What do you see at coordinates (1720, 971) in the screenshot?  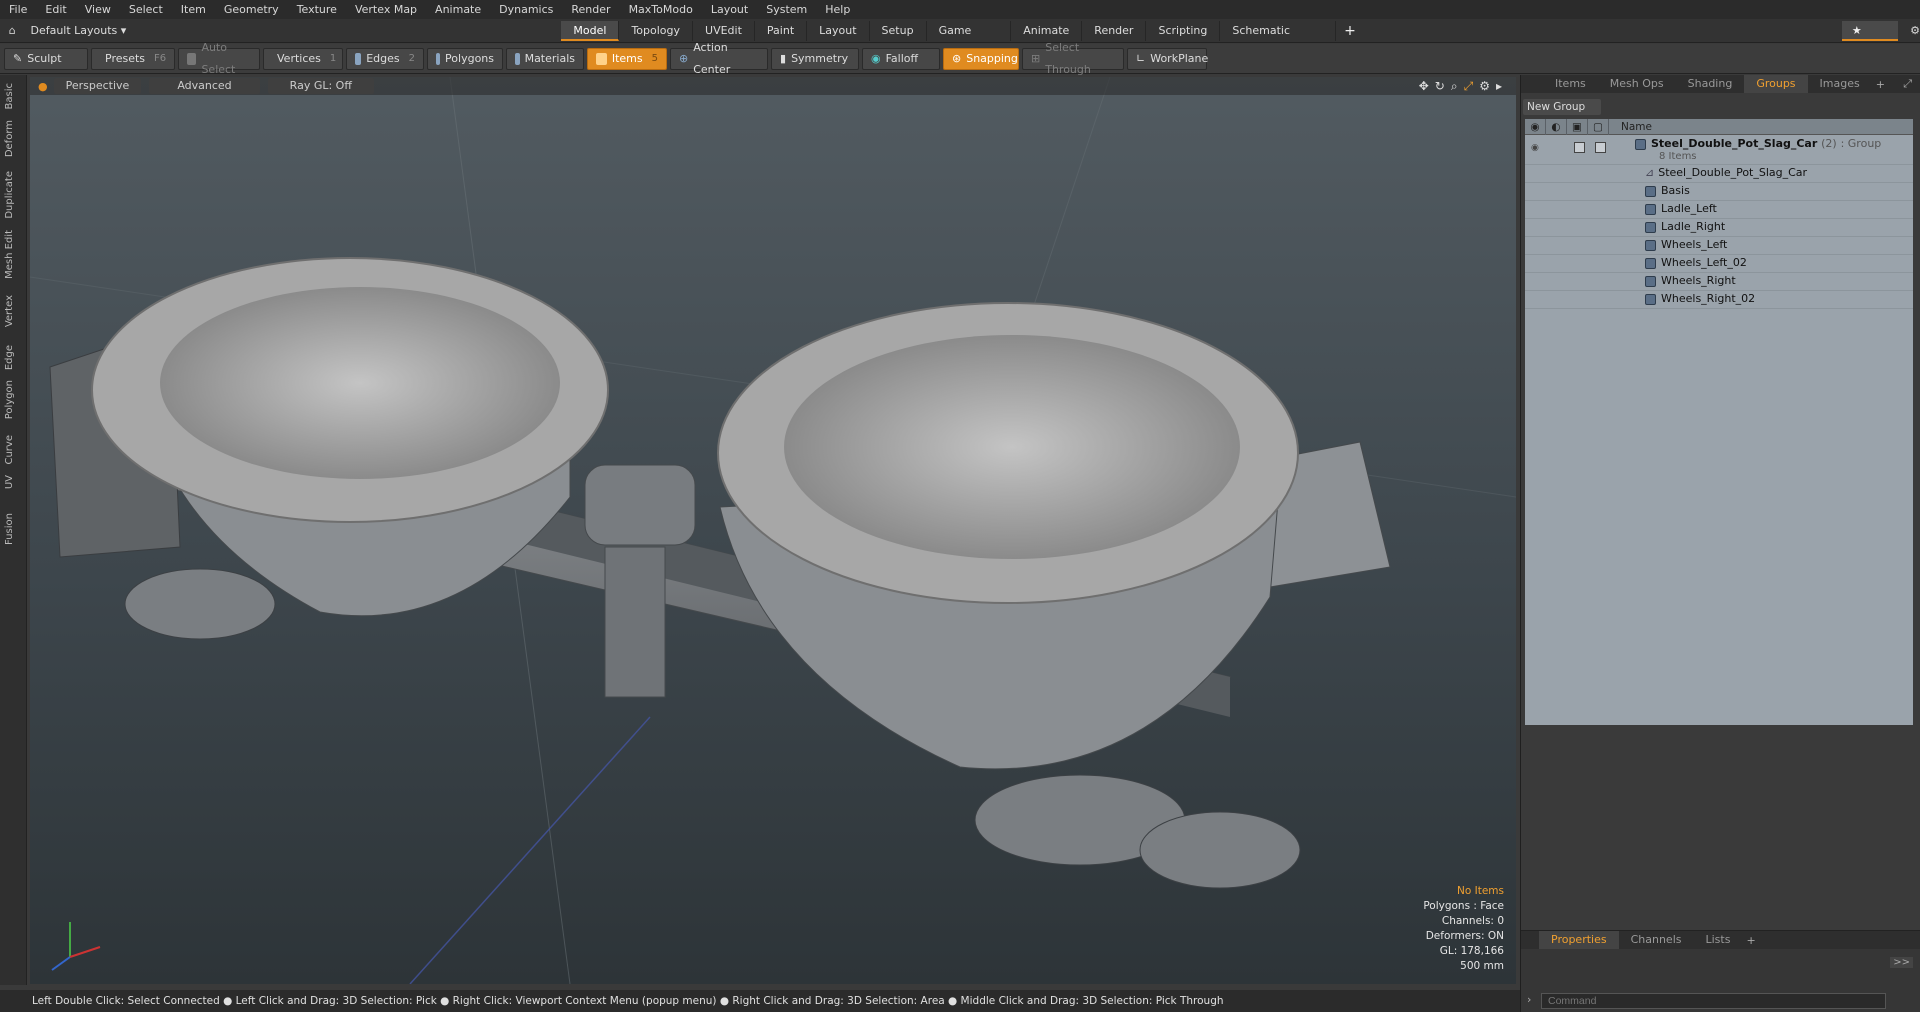 I see `properties-panel: Properties Channels Lists + >> ›` at bounding box center [1720, 971].